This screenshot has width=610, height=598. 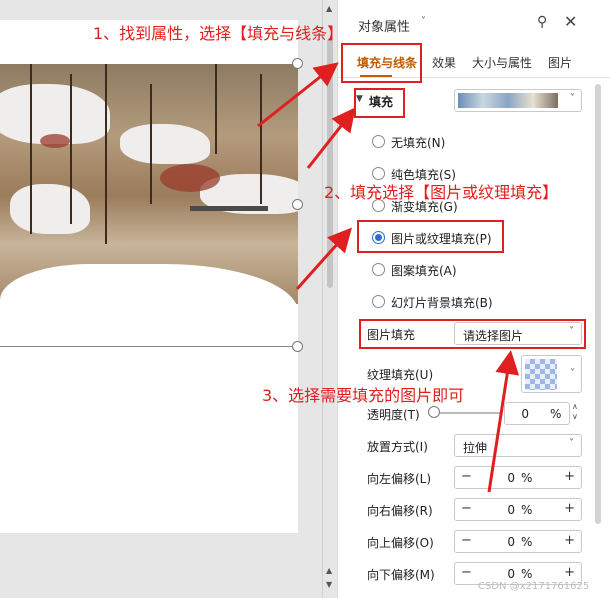 What do you see at coordinates (324, 259) in the screenshot?
I see `arrow-to-picture-fill` at bounding box center [324, 259].